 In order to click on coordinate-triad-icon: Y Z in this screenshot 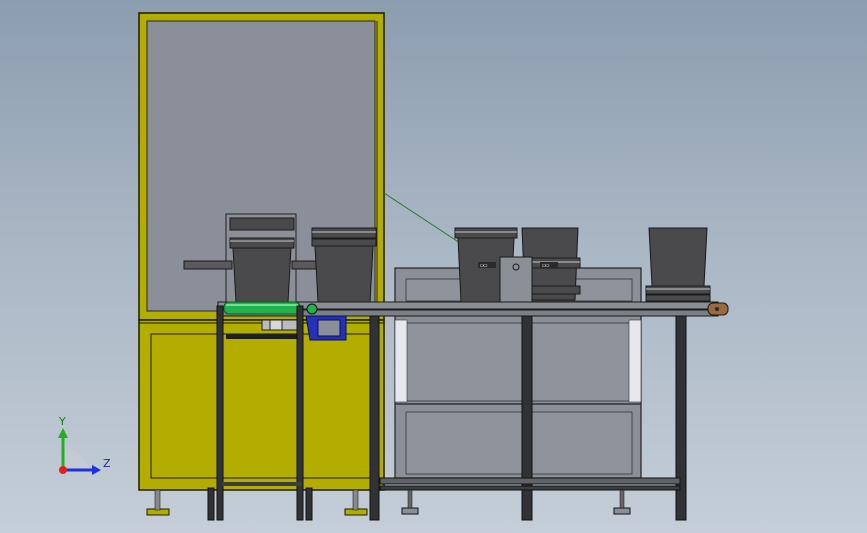, I will do `click(84, 445)`.